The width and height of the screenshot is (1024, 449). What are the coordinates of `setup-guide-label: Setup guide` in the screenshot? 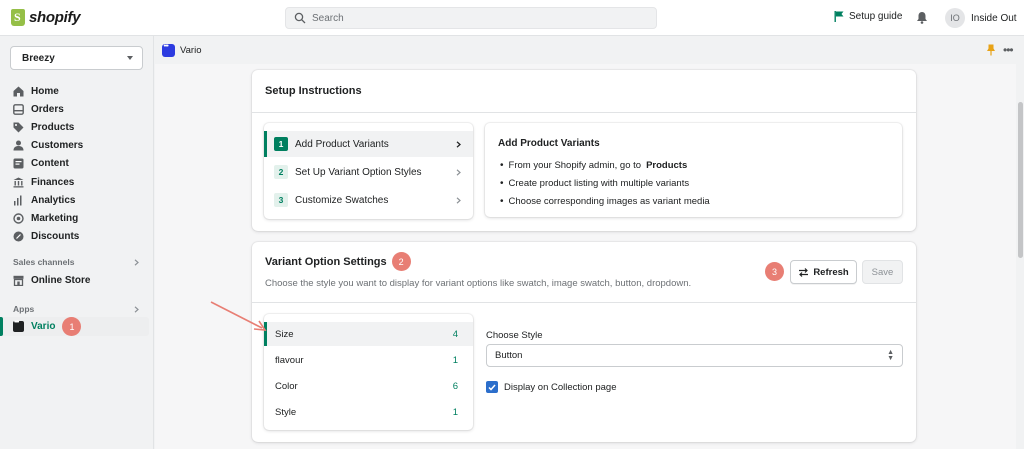 It's located at (876, 16).